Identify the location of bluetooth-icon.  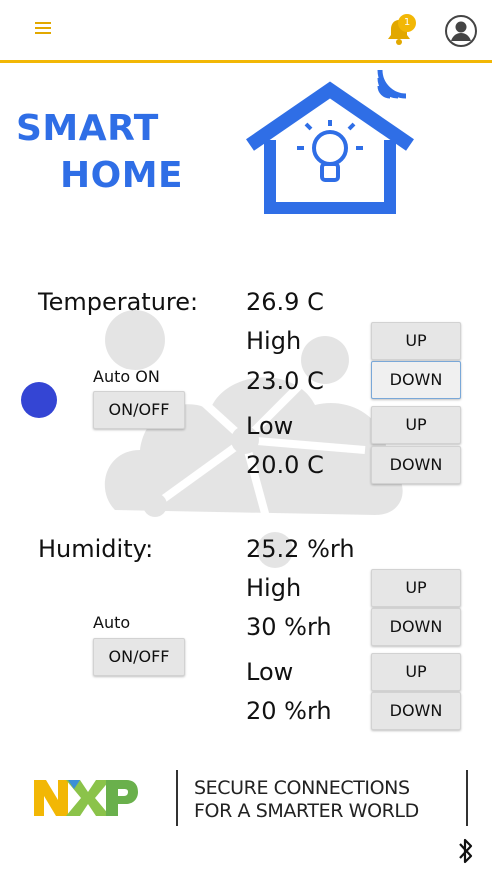
(466, 851).